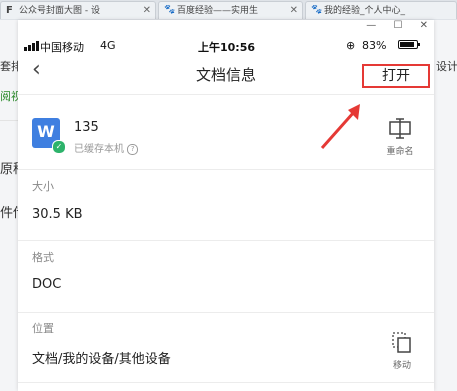  Describe the element at coordinates (340, 126) in the screenshot. I see `red-arrow-icon` at that location.